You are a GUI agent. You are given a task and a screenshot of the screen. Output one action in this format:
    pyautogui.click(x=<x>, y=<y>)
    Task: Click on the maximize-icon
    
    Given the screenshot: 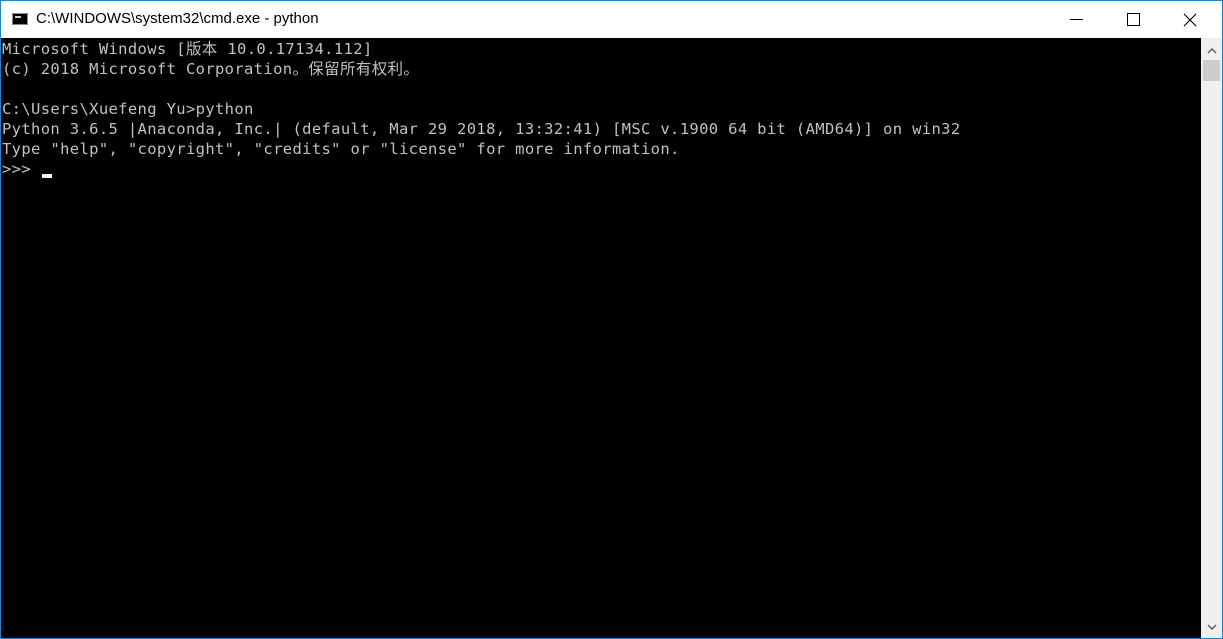 What is the action you would take?
    pyautogui.click(x=1133, y=19)
    